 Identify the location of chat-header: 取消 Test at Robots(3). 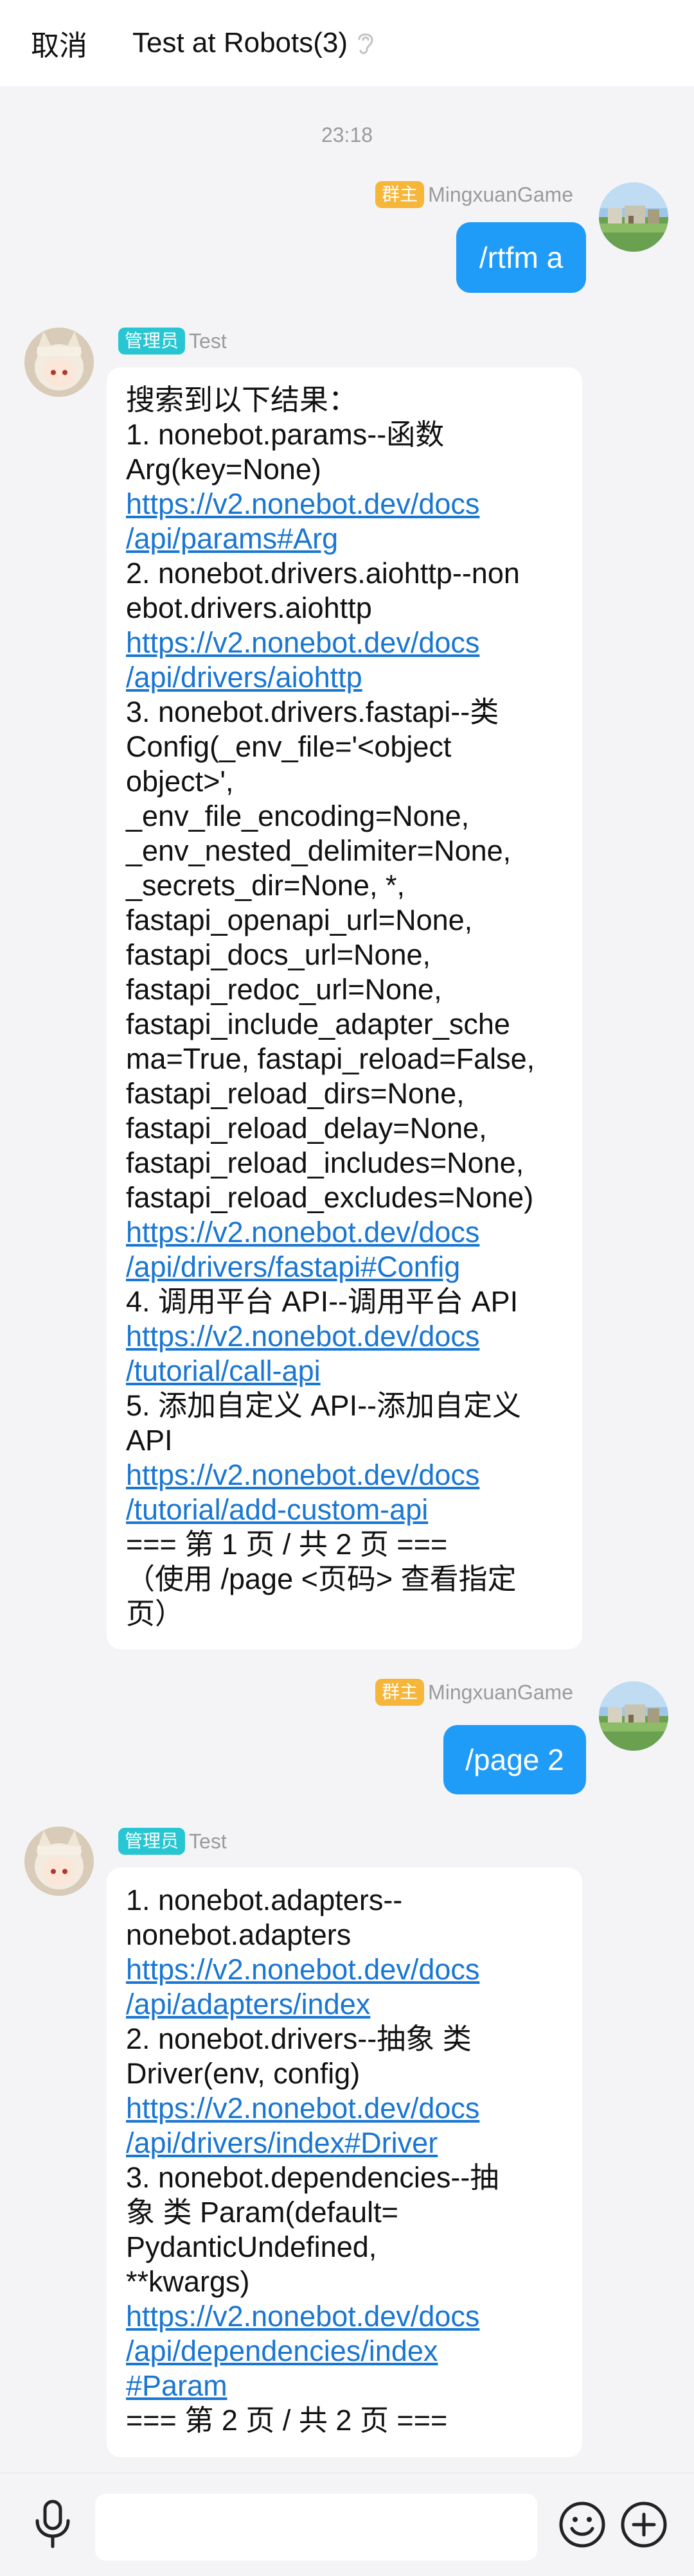
(347, 43).